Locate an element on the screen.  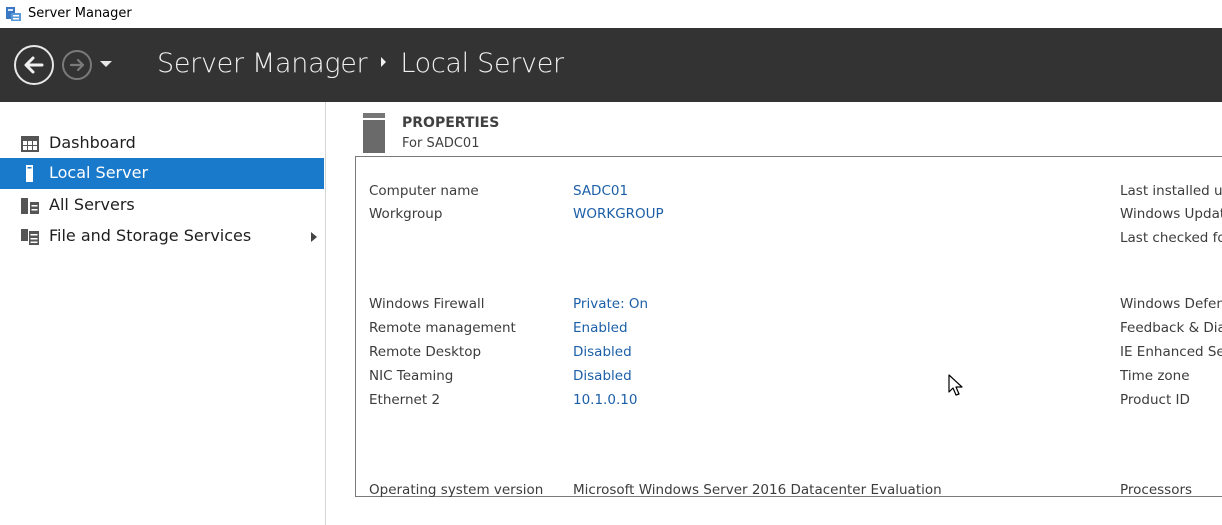
property-label: Processors is located at coordinates (1156, 489).